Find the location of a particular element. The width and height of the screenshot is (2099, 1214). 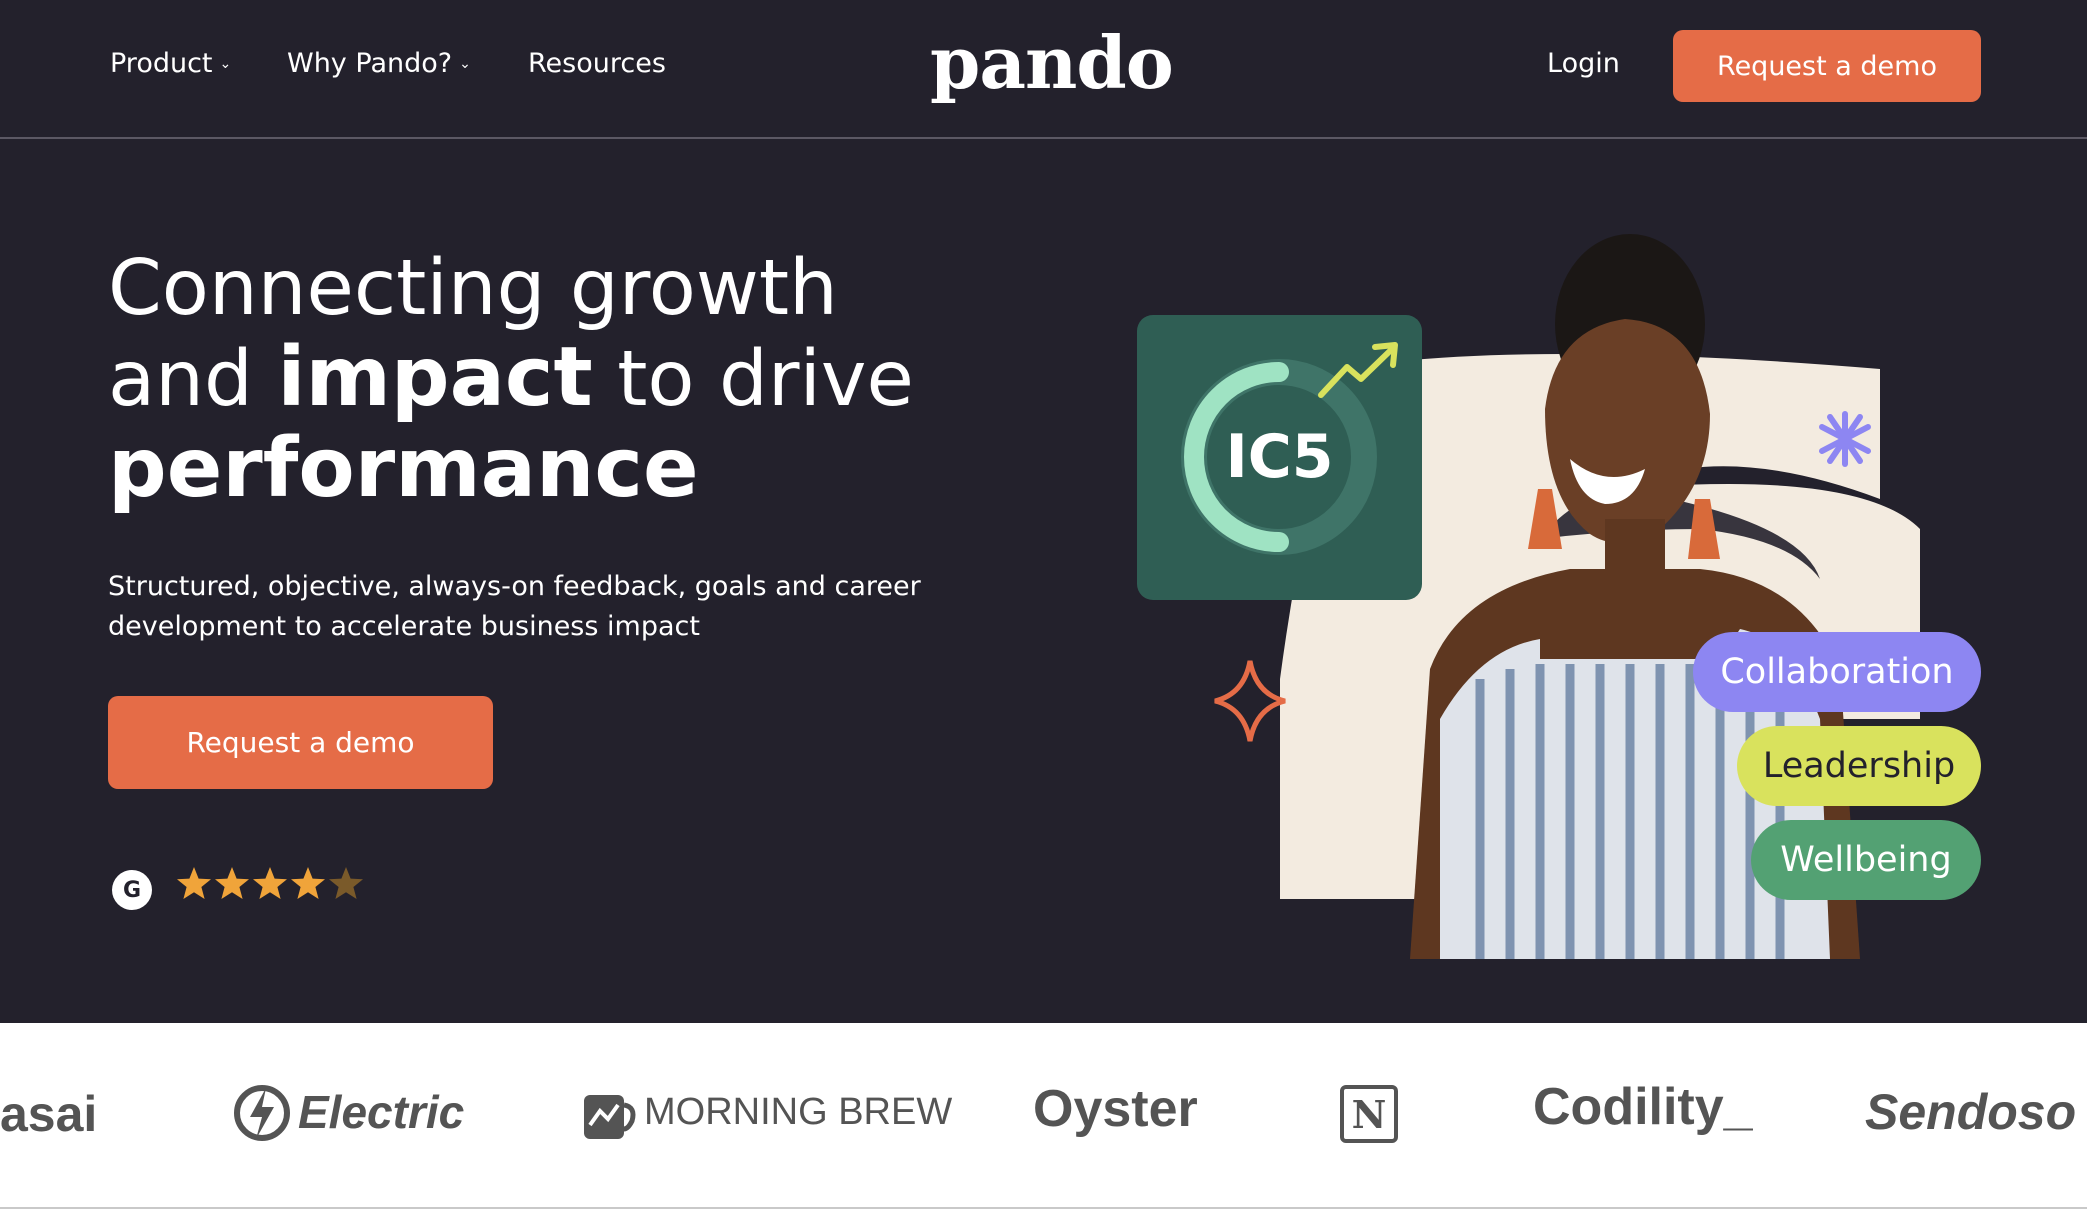

nav-product: Product ⌄ is located at coordinates (170, 63).